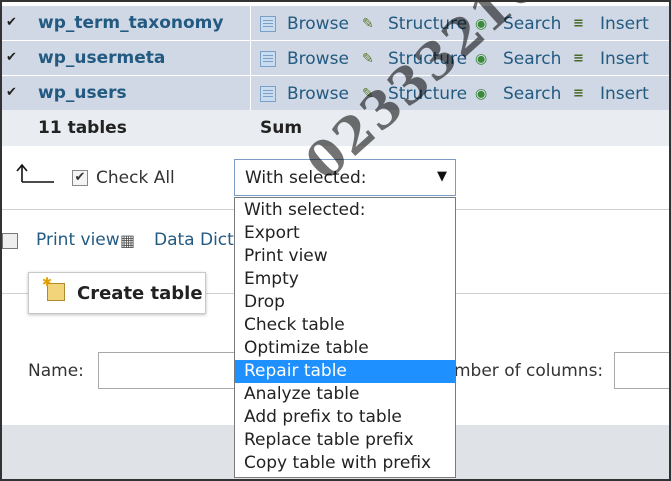  I want to click on number-of-columns-label: mber of columns:, so click(529, 371).